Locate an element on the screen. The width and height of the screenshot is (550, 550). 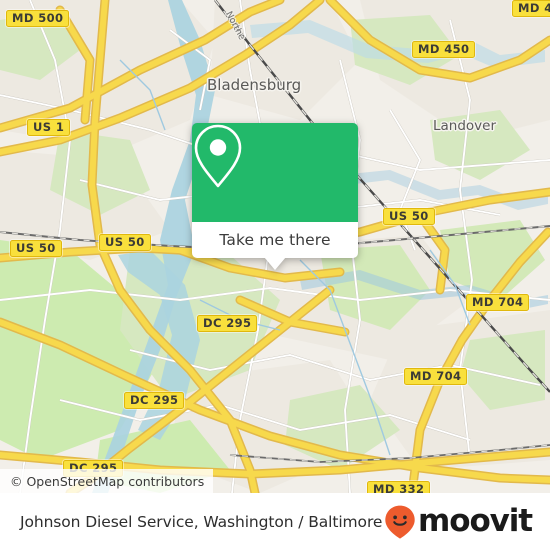
take-me-there-popup: Take me there is located at coordinates (275, 196).